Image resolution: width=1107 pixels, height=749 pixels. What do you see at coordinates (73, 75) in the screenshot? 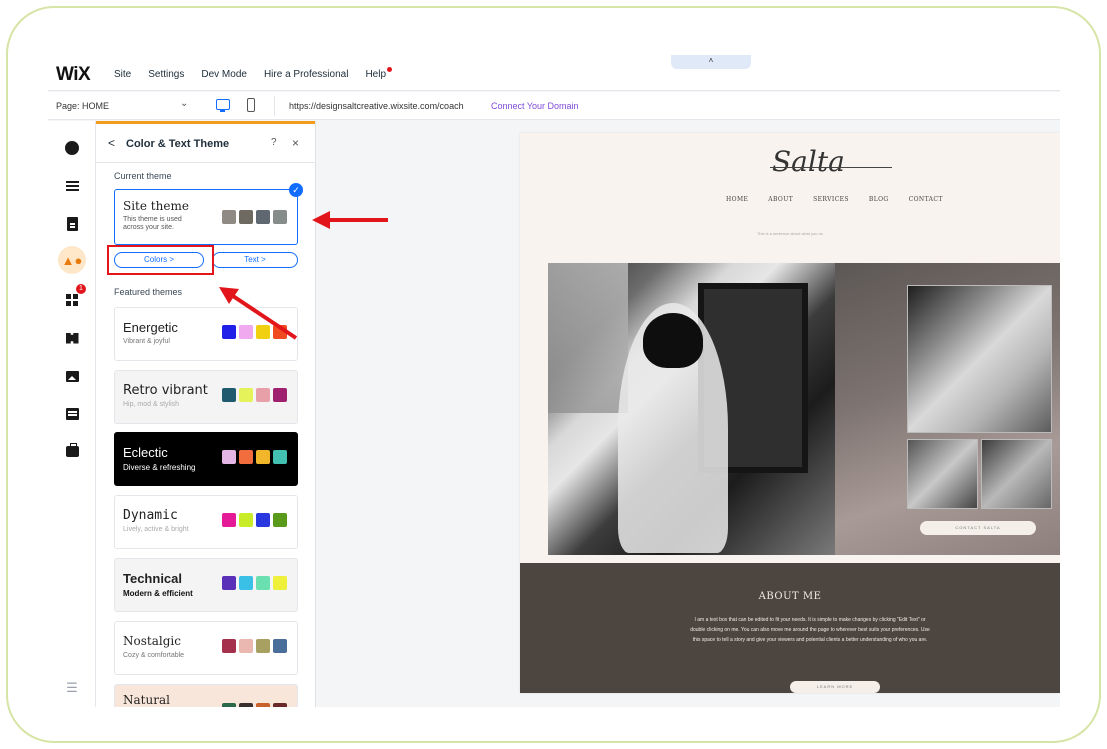
I see `wix-logo: WiX` at bounding box center [73, 75].